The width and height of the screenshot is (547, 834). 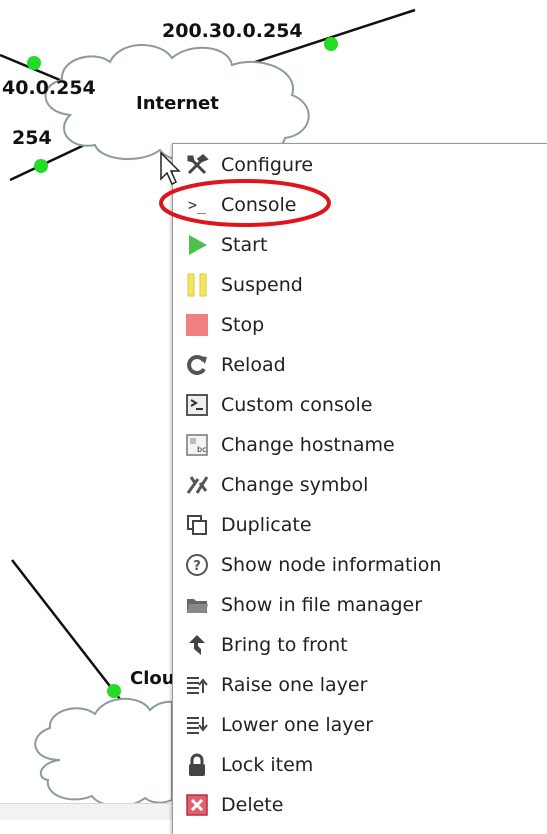 I want to click on menu-item-raise-one-layer: Raise one layer, so click(x=360, y=685).